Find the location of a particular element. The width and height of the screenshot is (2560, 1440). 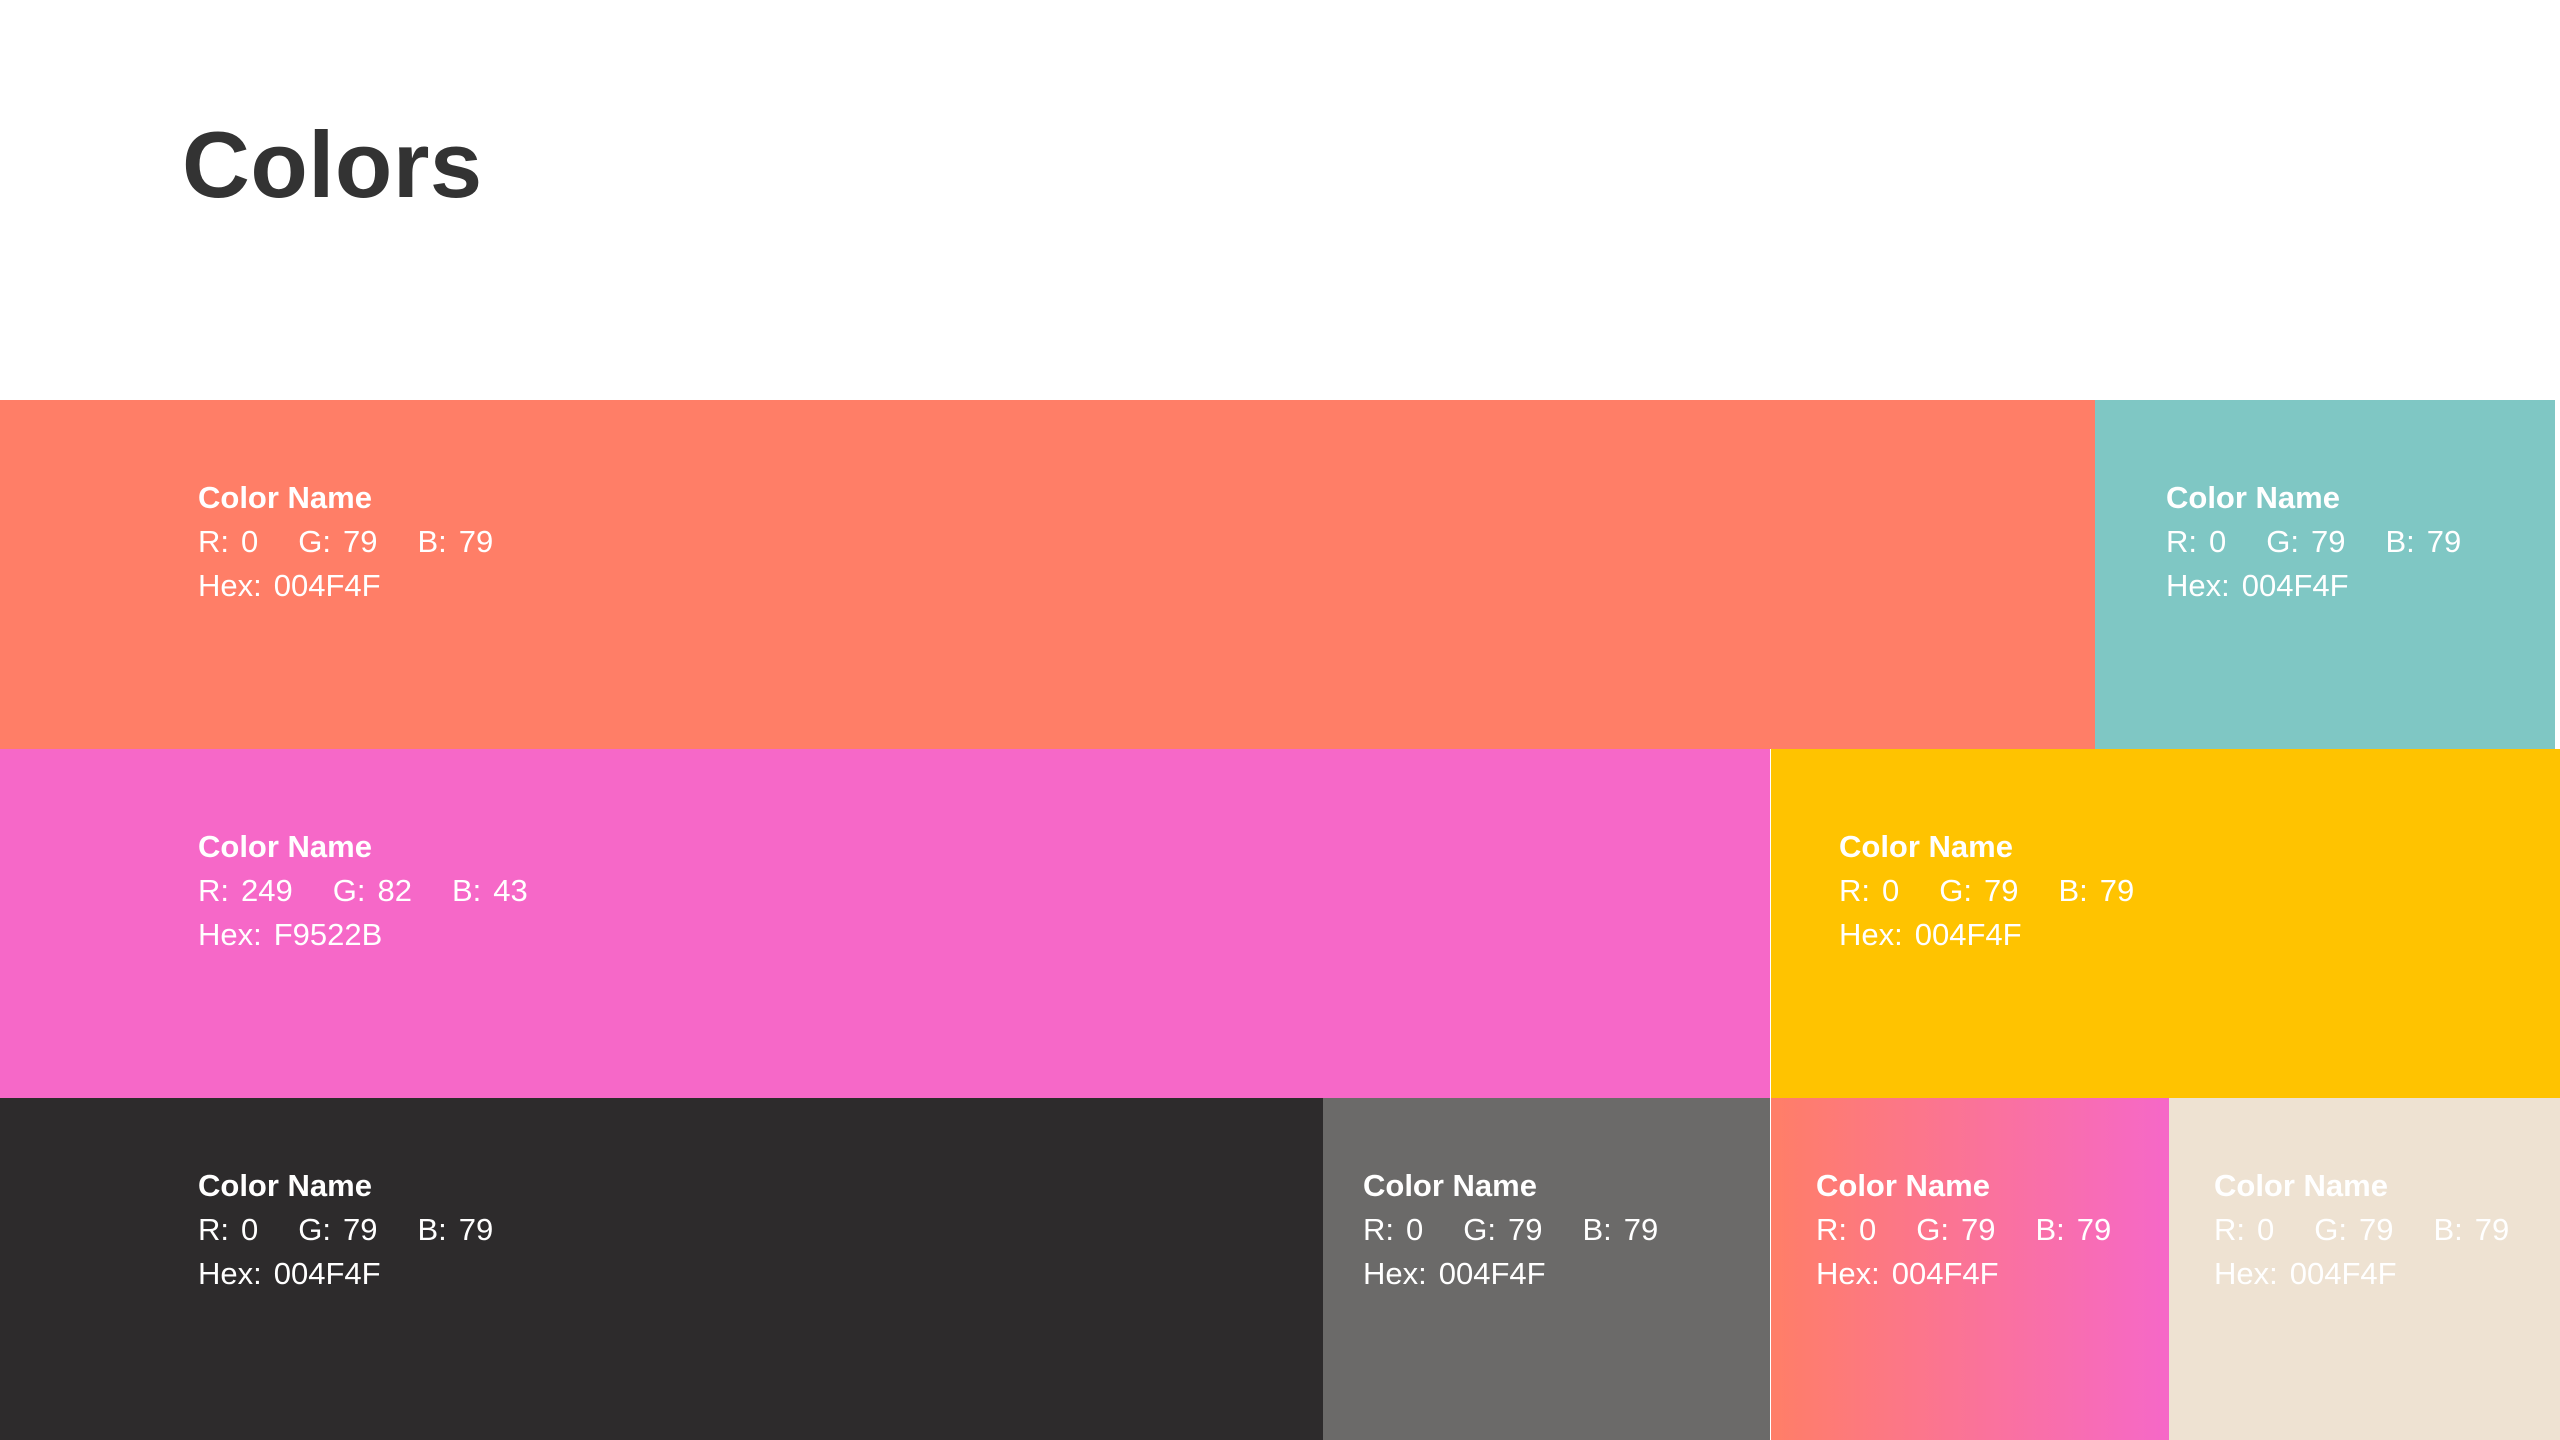

page-title: Colors is located at coordinates (332, 164).